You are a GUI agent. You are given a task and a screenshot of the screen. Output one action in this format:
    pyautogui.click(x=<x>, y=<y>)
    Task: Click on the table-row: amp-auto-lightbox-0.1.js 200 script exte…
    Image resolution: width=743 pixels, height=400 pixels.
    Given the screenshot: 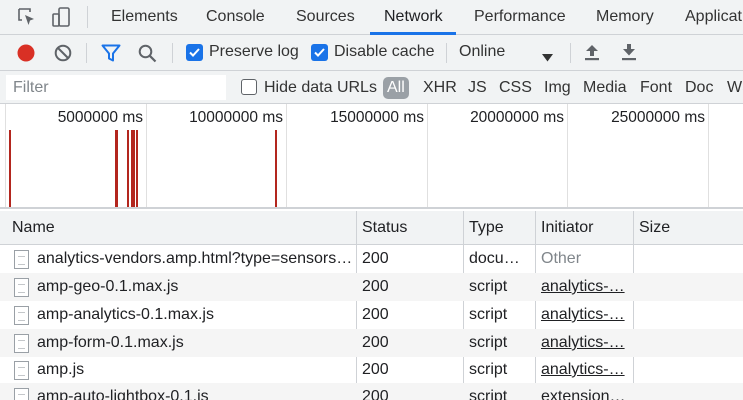 What is the action you would take?
    pyautogui.click(x=371, y=391)
    